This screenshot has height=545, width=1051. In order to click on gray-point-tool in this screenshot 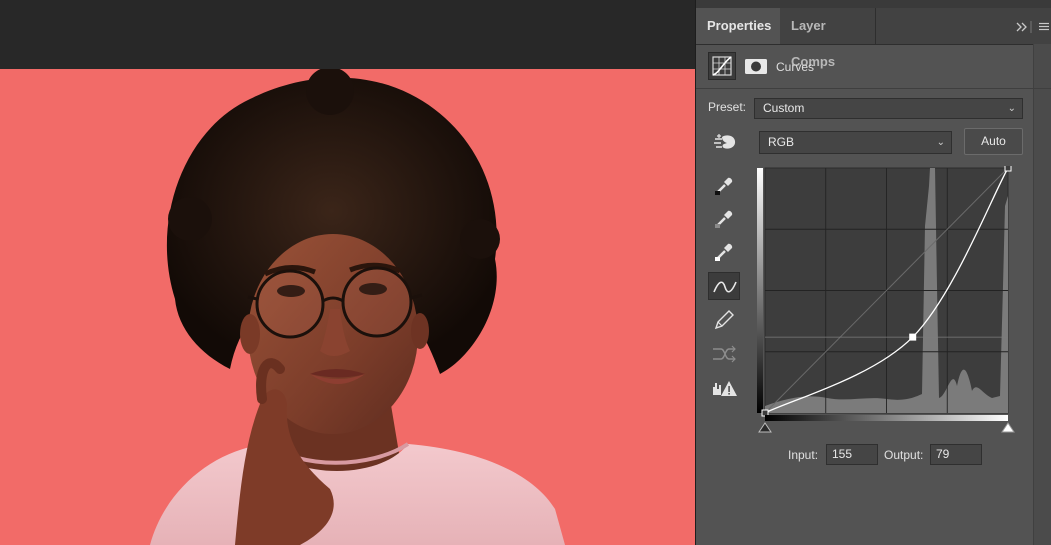, I will do `click(724, 218)`.